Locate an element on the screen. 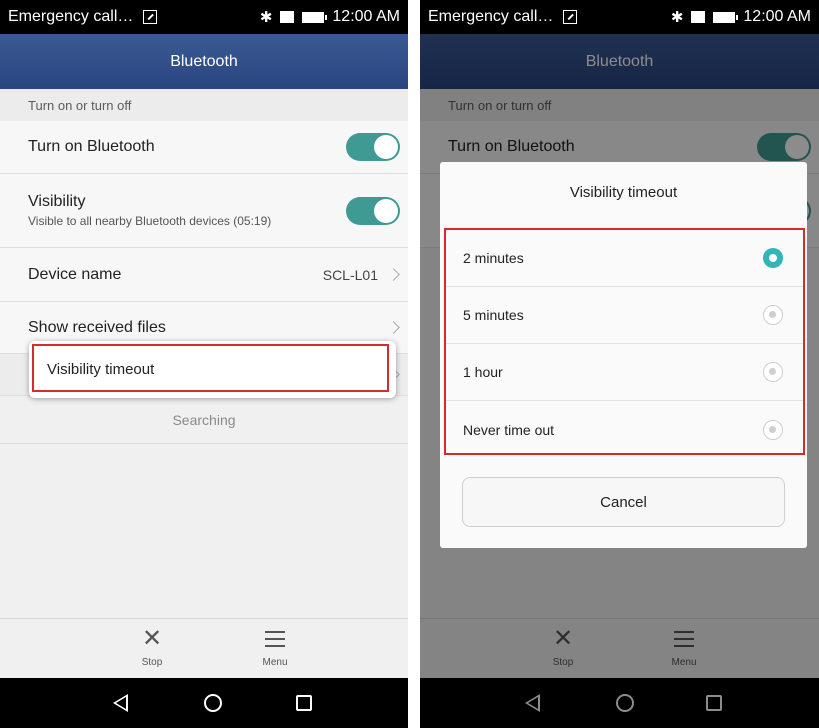 Image resolution: width=819 pixels, height=728 pixels. device-name-label: Device name is located at coordinates (75, 274).